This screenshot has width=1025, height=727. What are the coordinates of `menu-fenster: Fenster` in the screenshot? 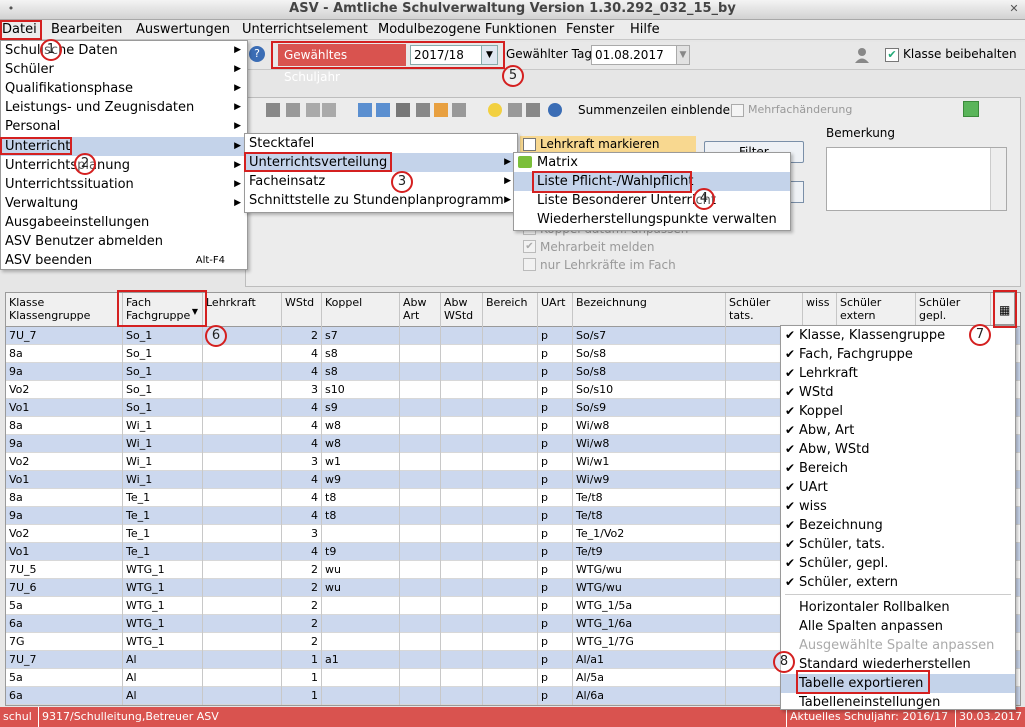 It's located at (590, 29).